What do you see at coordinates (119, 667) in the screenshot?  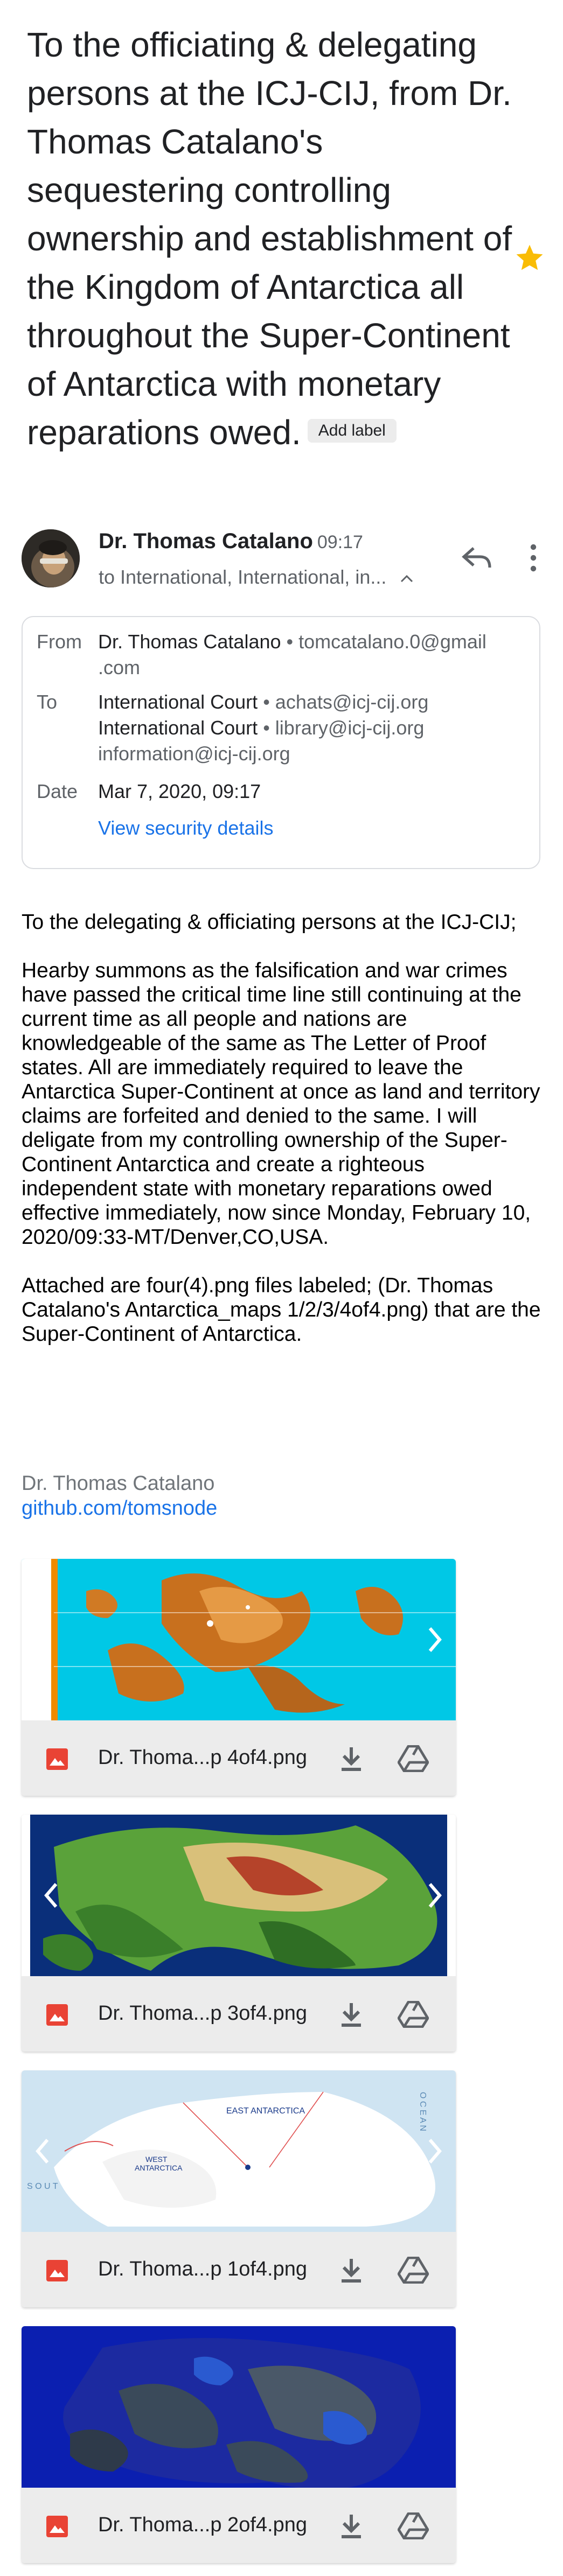 I see `from-email-cont: .com` at bounding box center [119, 667].